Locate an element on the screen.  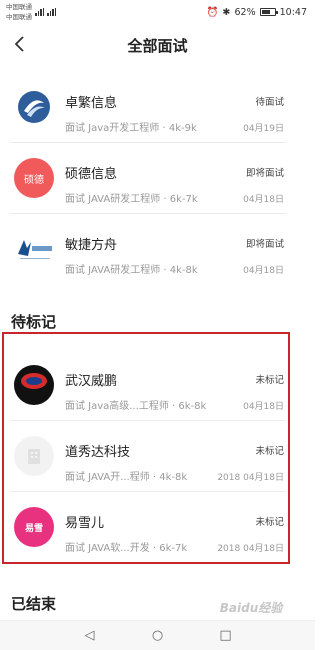
interview-info: 面试 JAVA研发工程师 · 4k-8k is located at coordinates (131, 270).